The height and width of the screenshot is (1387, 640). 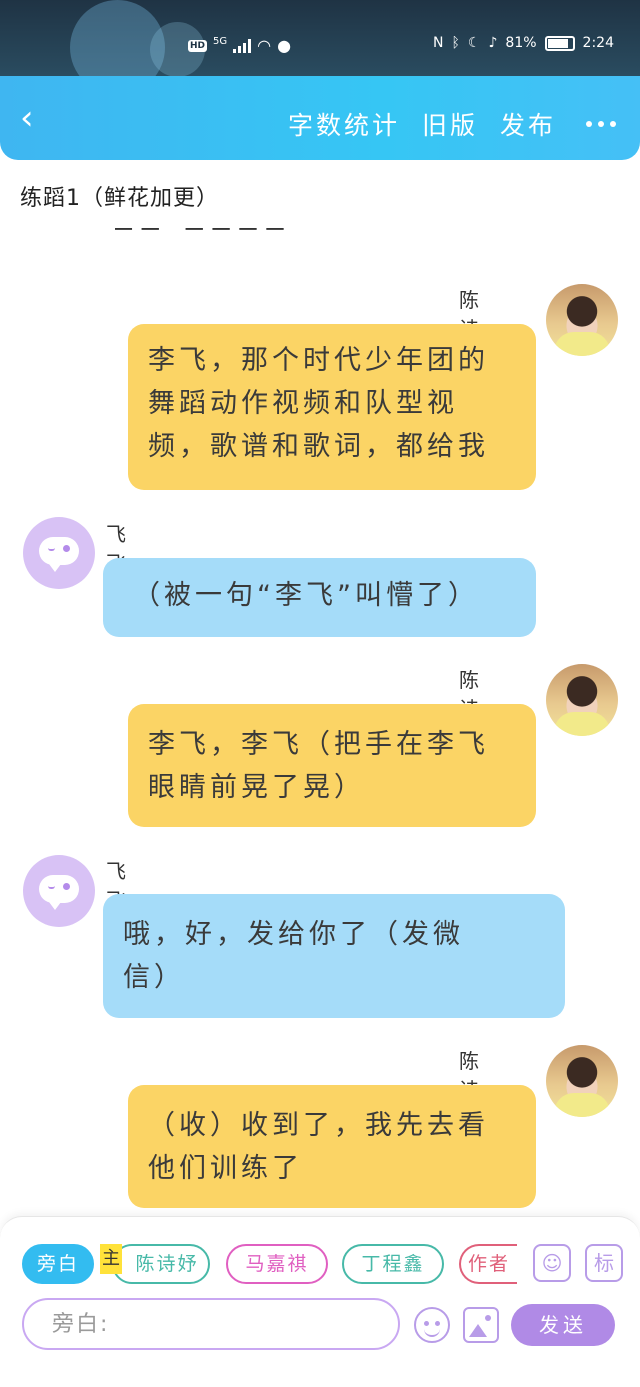 I want to click on image-icon, so click(x=481, y=1325).